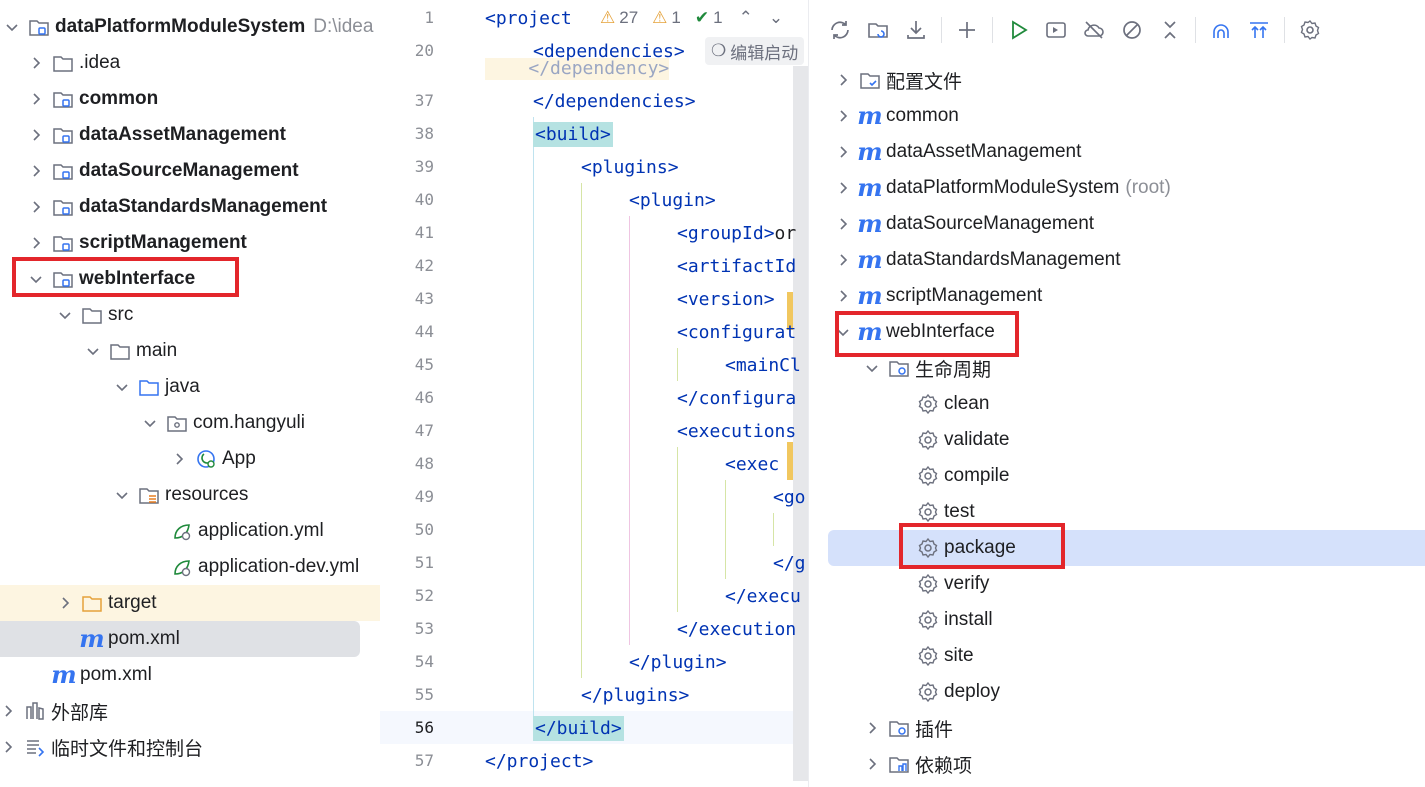 This screenshot has height=787, width=1425. I want to click on tree-item-webinterface-pom: m pom.xml, so click(180, 639).